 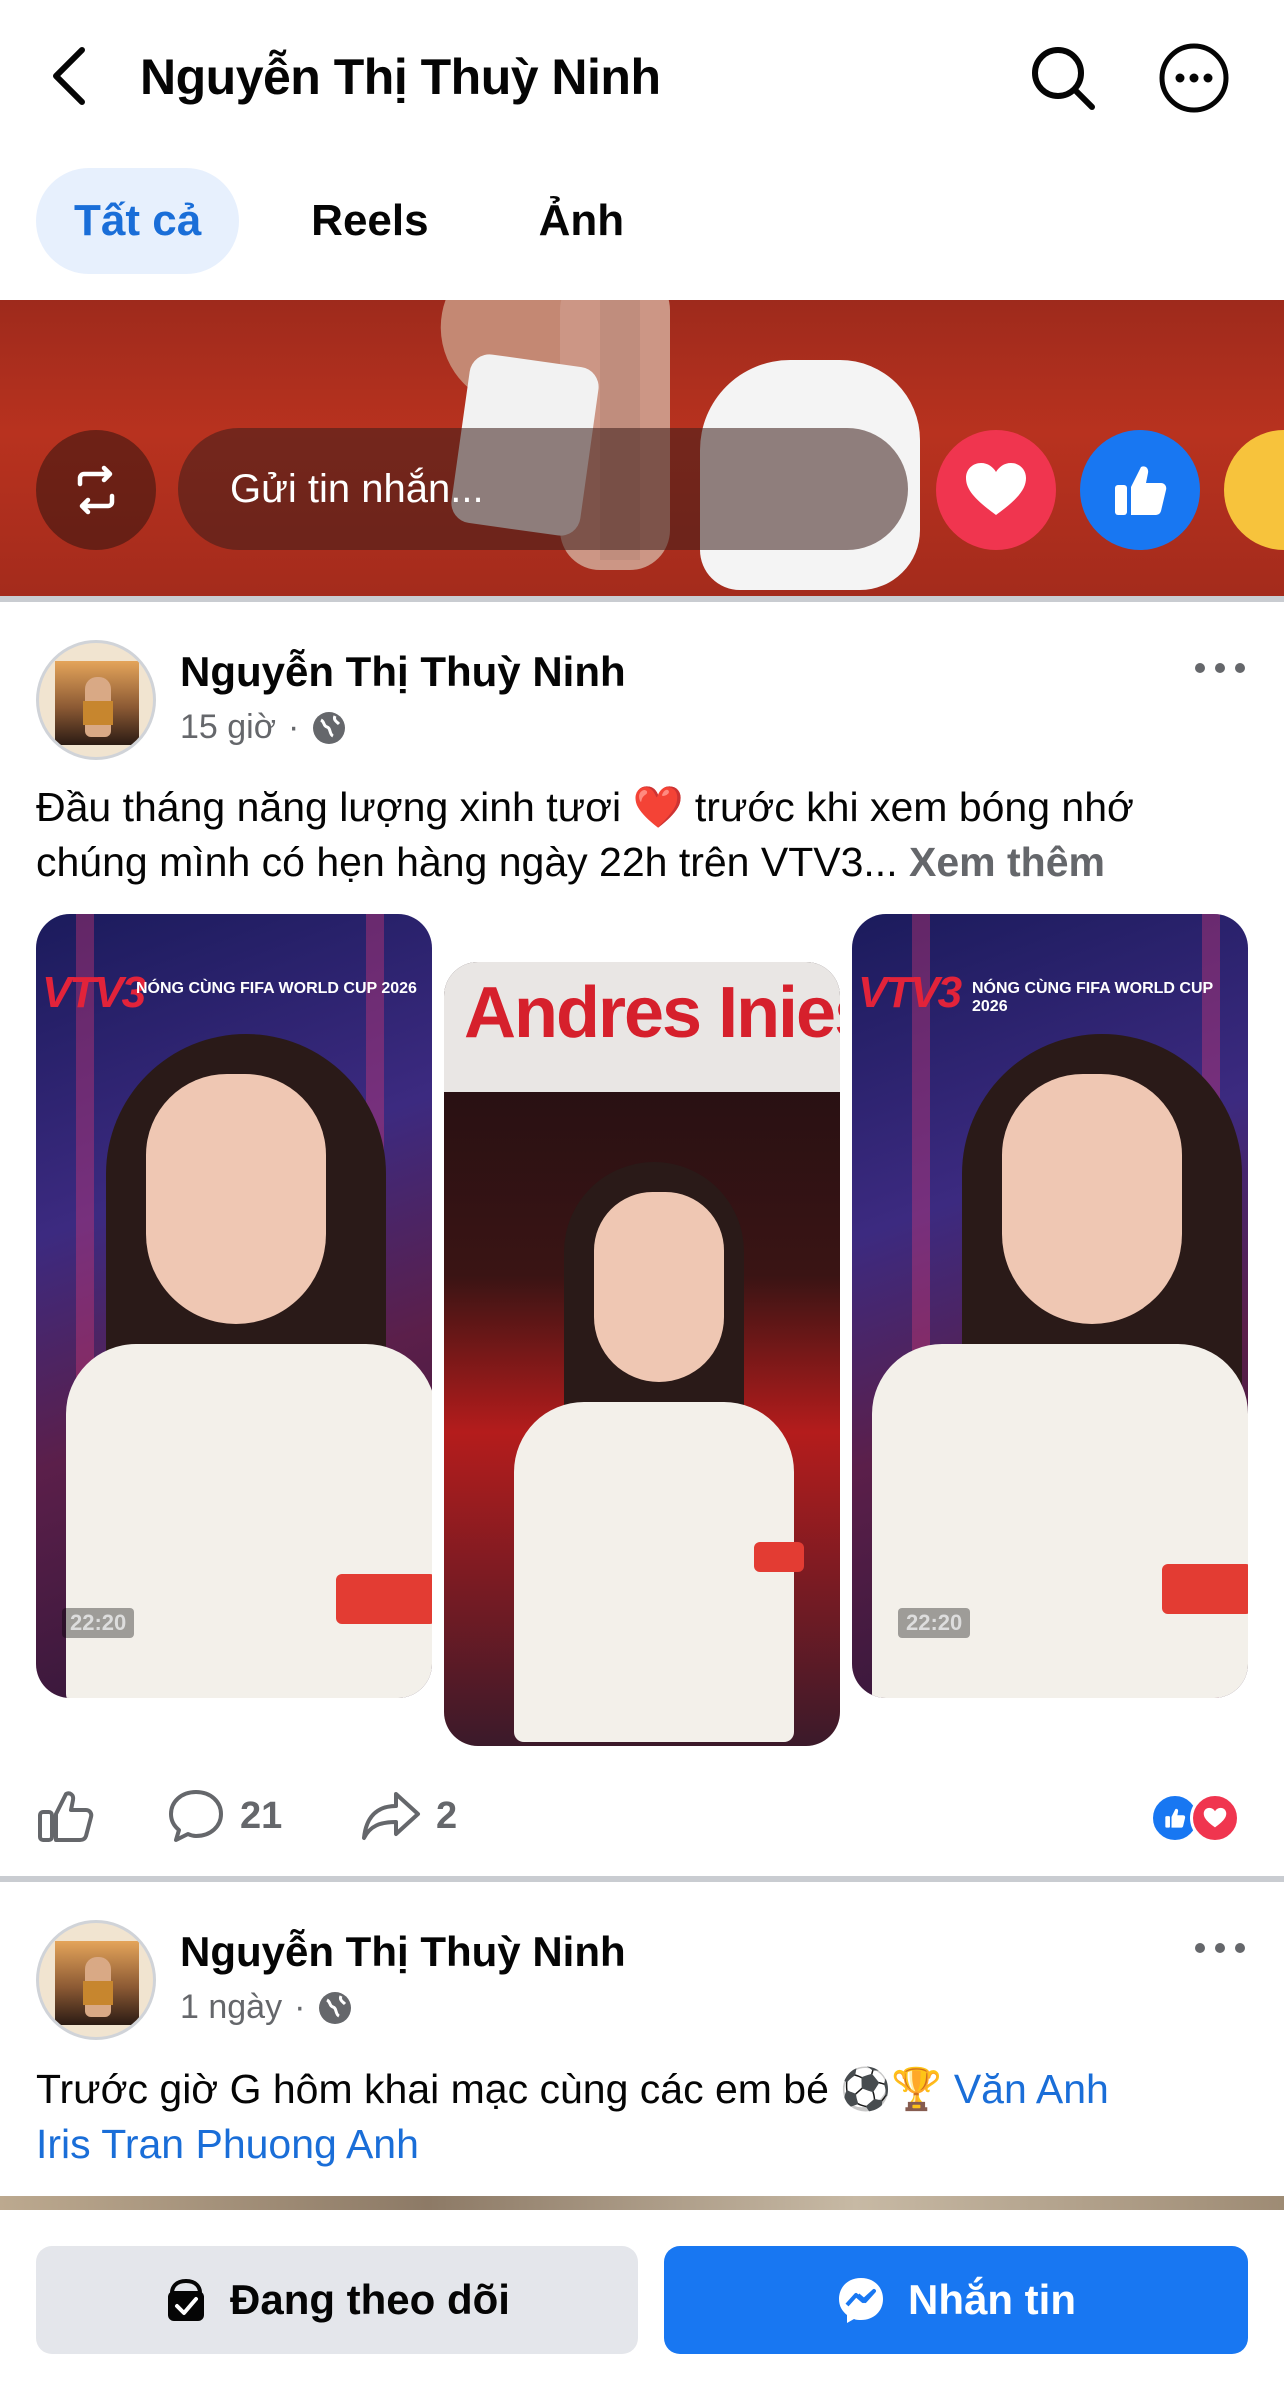 What do you see at coordinates (370, 2299) in the screenshot?
I see `following-label: Đang theo dõi` at bounding box center [370, 2299].